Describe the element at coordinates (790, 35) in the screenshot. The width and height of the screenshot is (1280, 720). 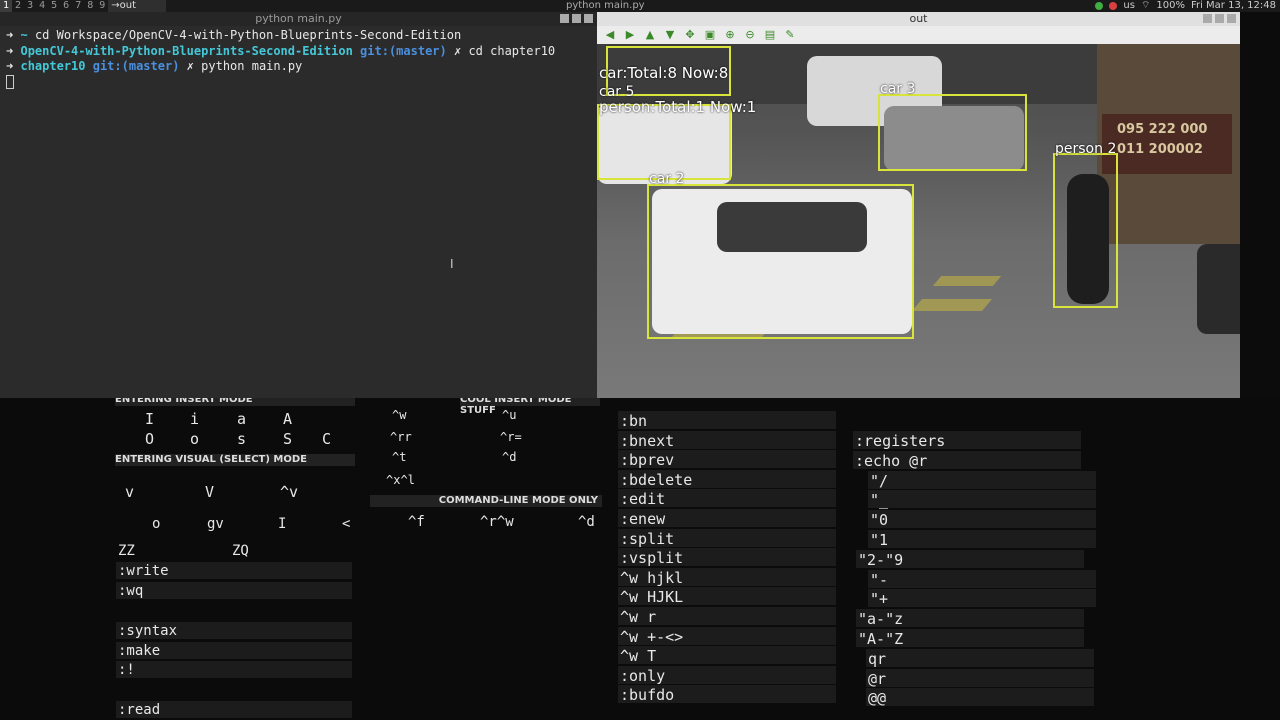
I see `settings-icon: ✎` at that location.